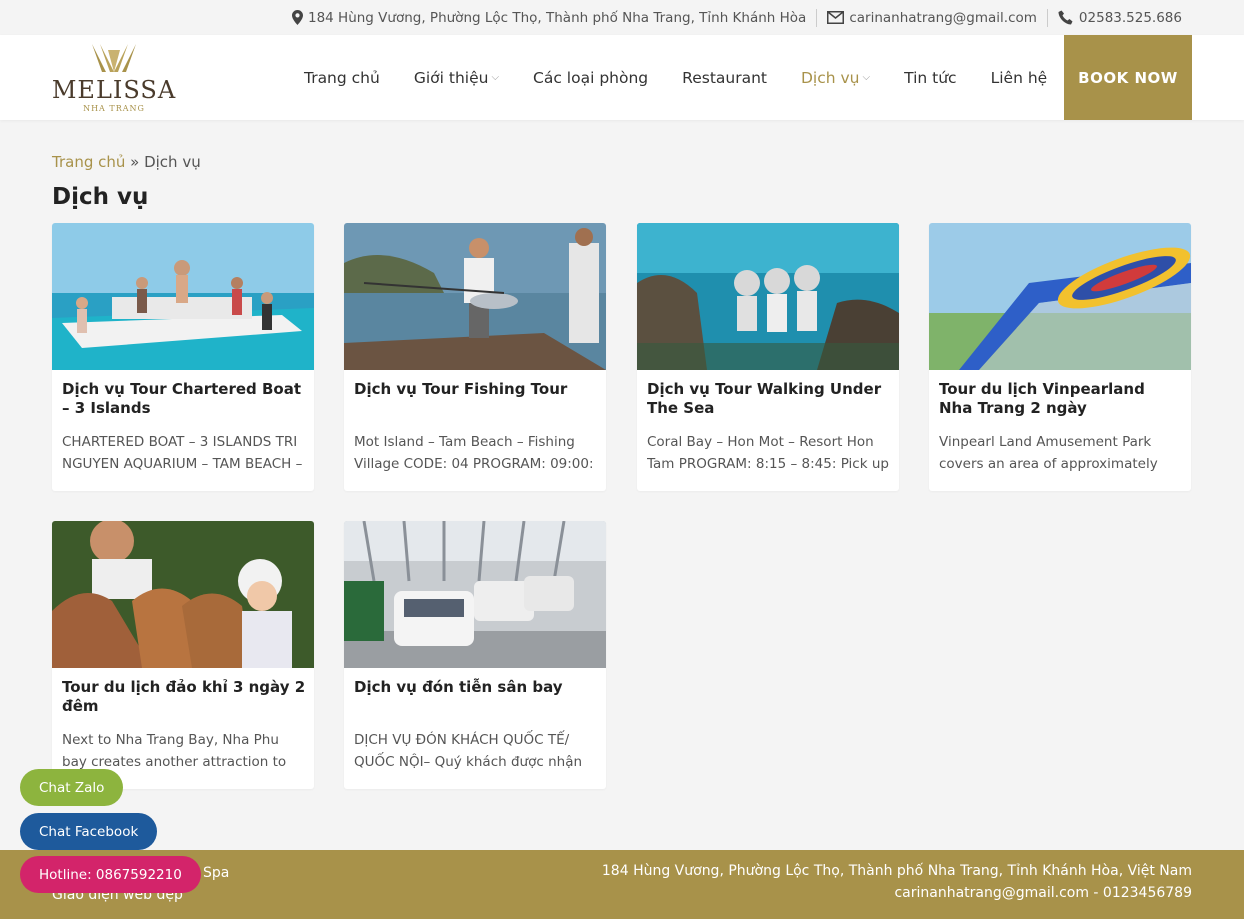 The width and height of the screenshot is (1244, 919). What do you see at coordinates (114, 58) in the screenshot?
I see `logo-emblem-icon` at bounding box center [114, 58].